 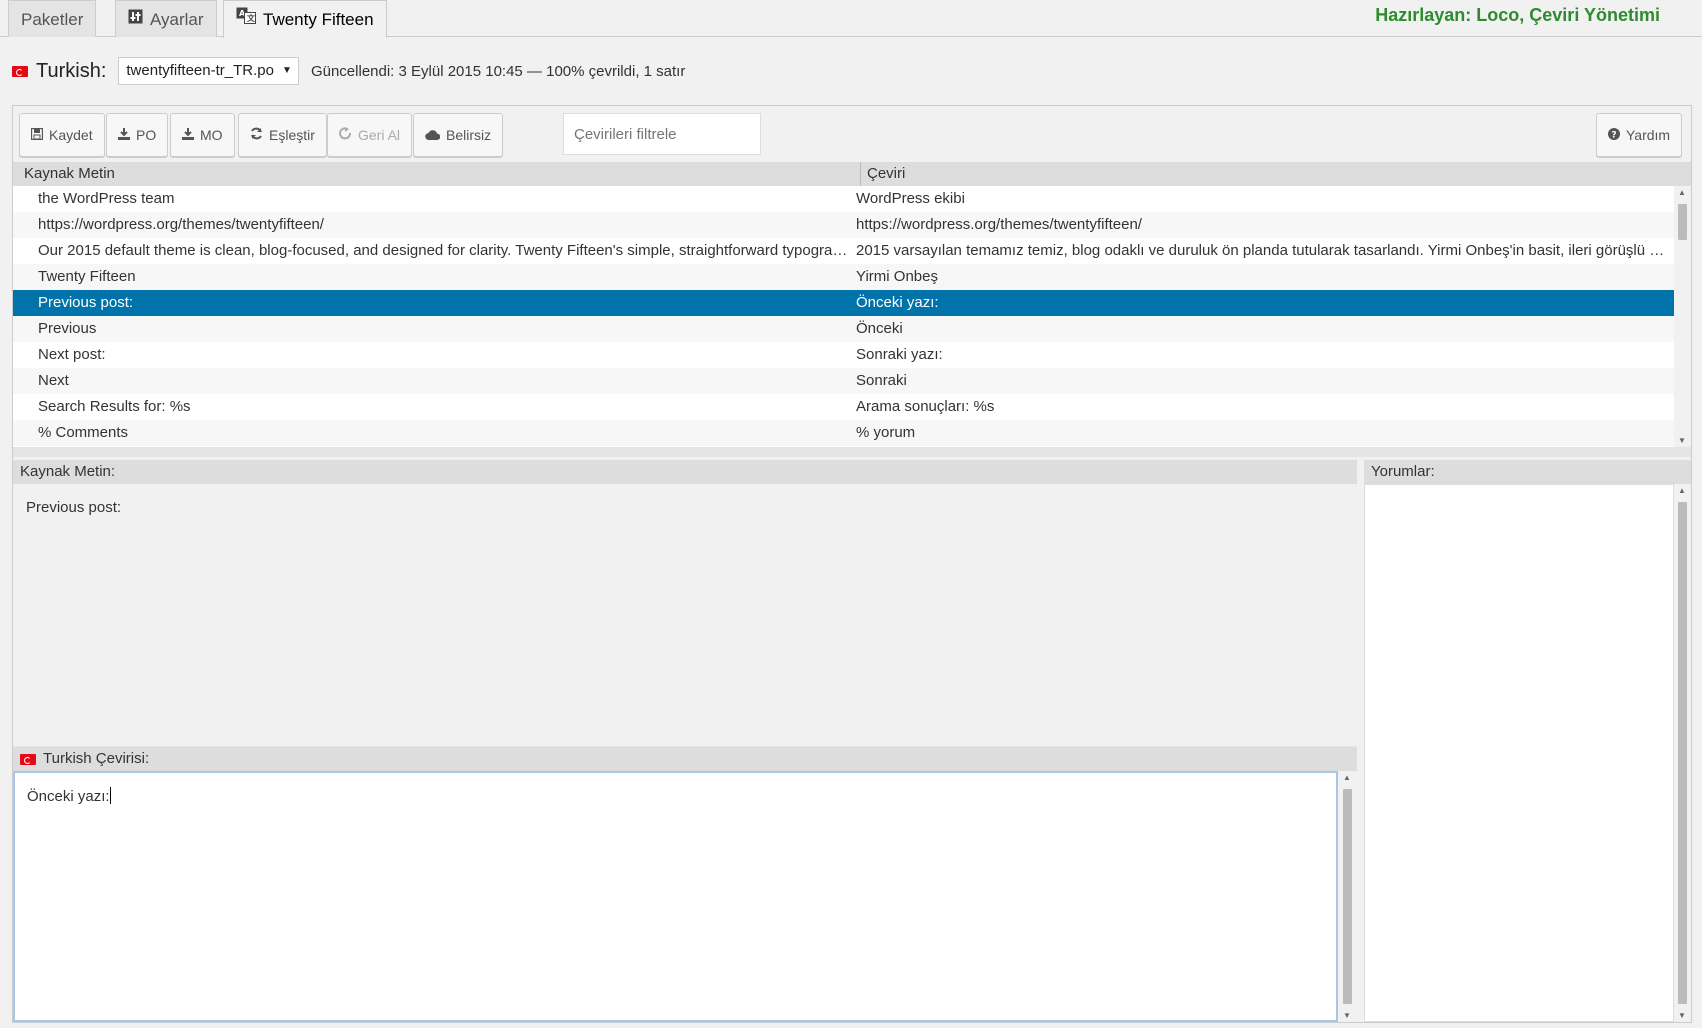 I want to click on source-cell: Next post:, so click(x=72, y=354).